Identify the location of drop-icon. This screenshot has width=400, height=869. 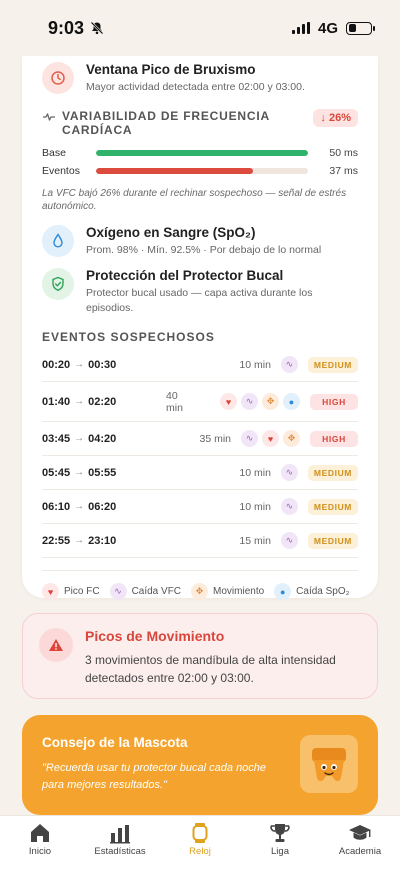
(58, 241).